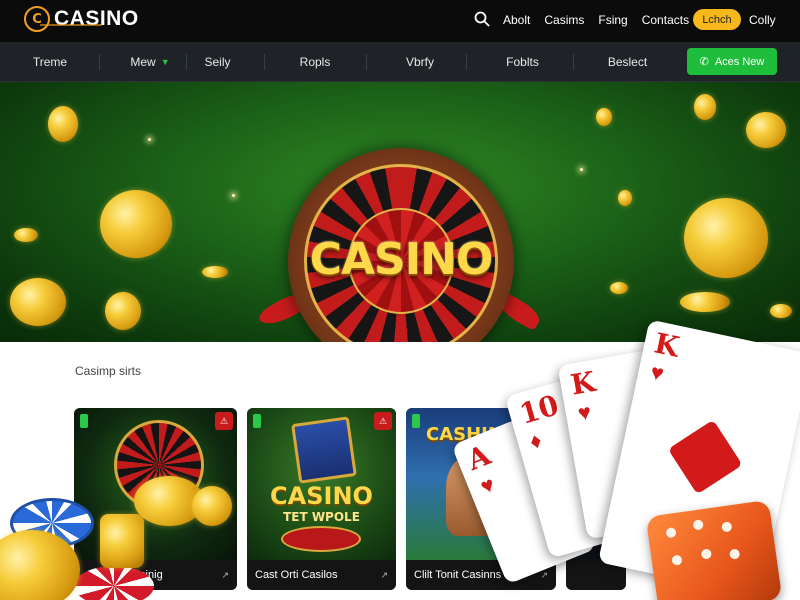 Image resolution: width=800 pixels, height=600 pixels. Describe the element at coordinates (108, 371) in the screenshot. I see `section-heading: Casimp sirts` at that location.